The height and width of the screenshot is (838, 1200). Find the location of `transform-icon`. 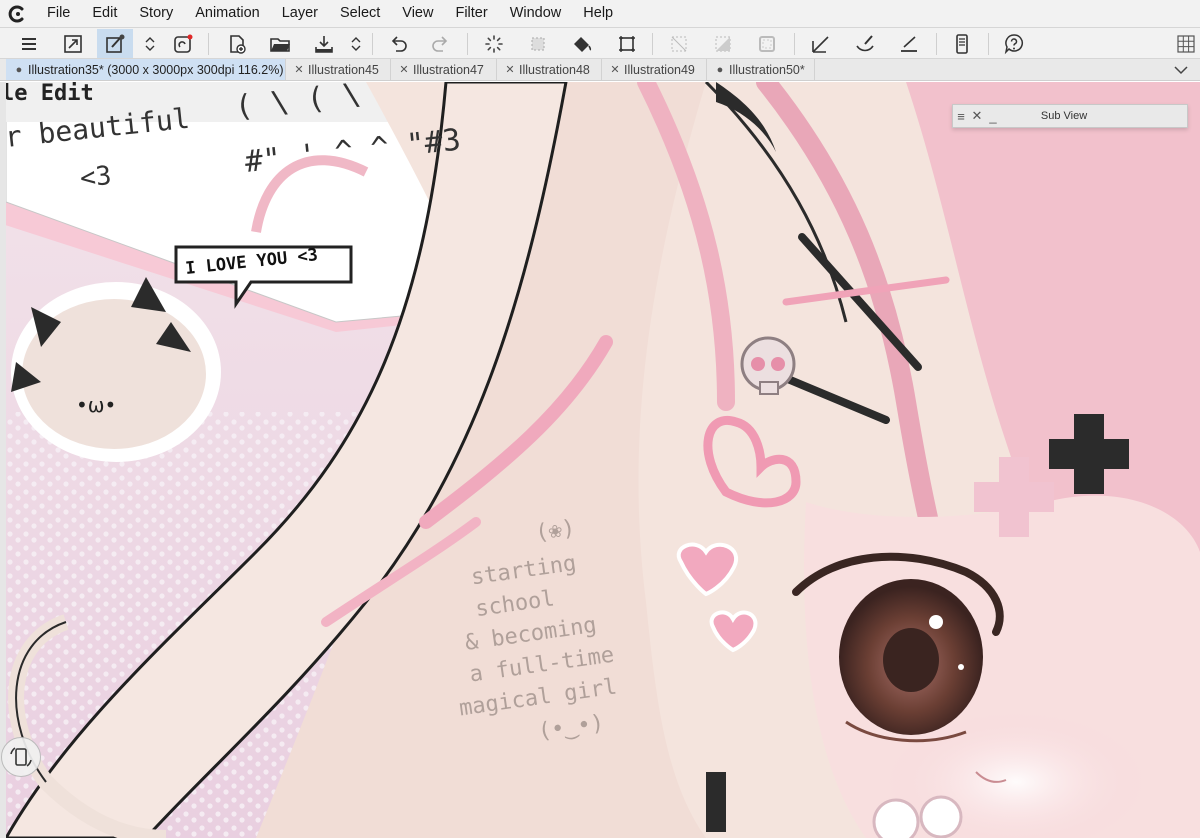

transform-icon is located at coordinates (627, 43).